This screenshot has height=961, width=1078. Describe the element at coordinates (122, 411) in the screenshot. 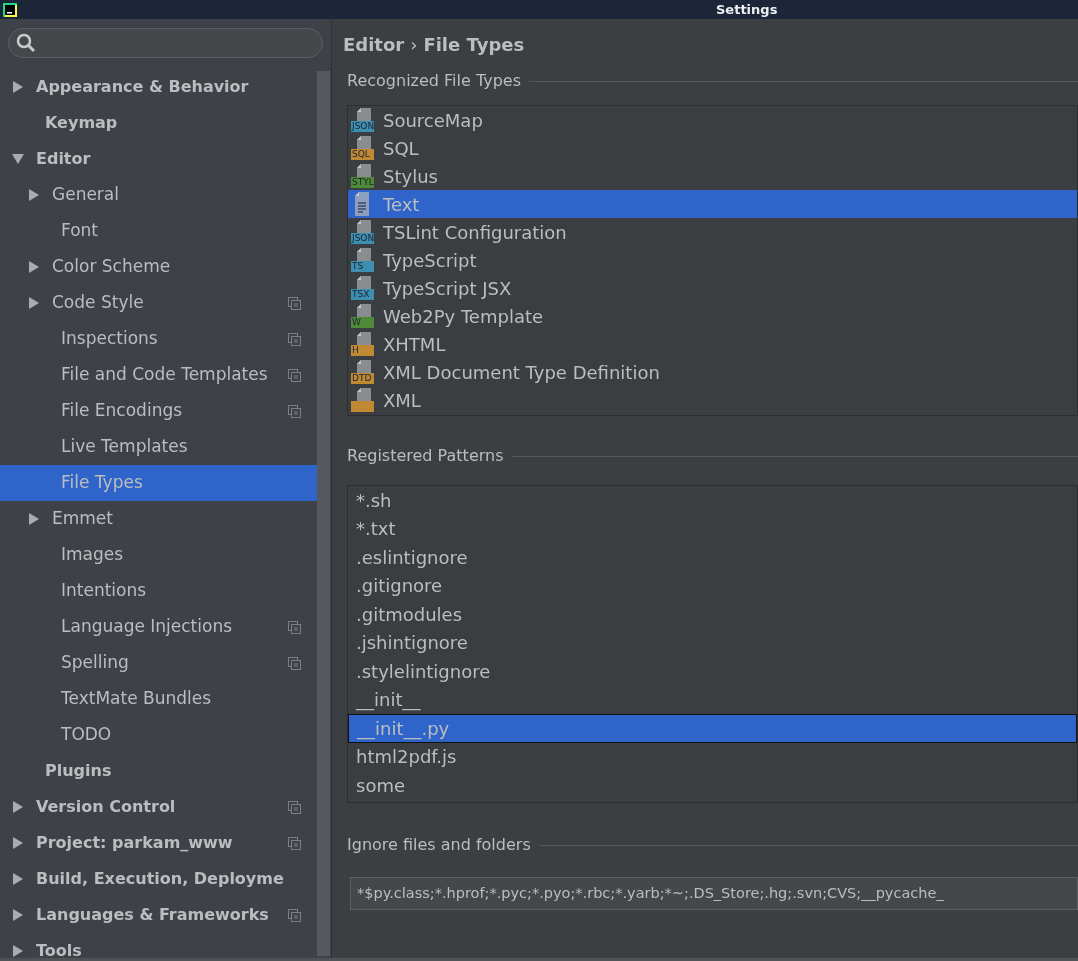

I see `tree-label: File Encodings` at that location.